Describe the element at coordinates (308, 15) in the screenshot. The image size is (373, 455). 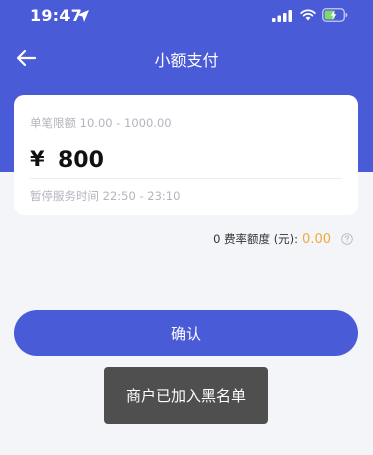
I see `wifi-icon` at that location.